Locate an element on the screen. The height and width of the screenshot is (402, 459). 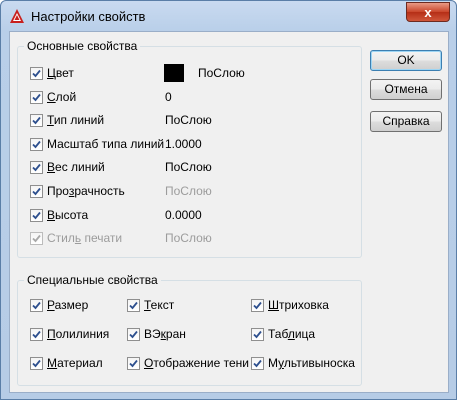
autocad-app-icon is located at coordinates (17, 16).